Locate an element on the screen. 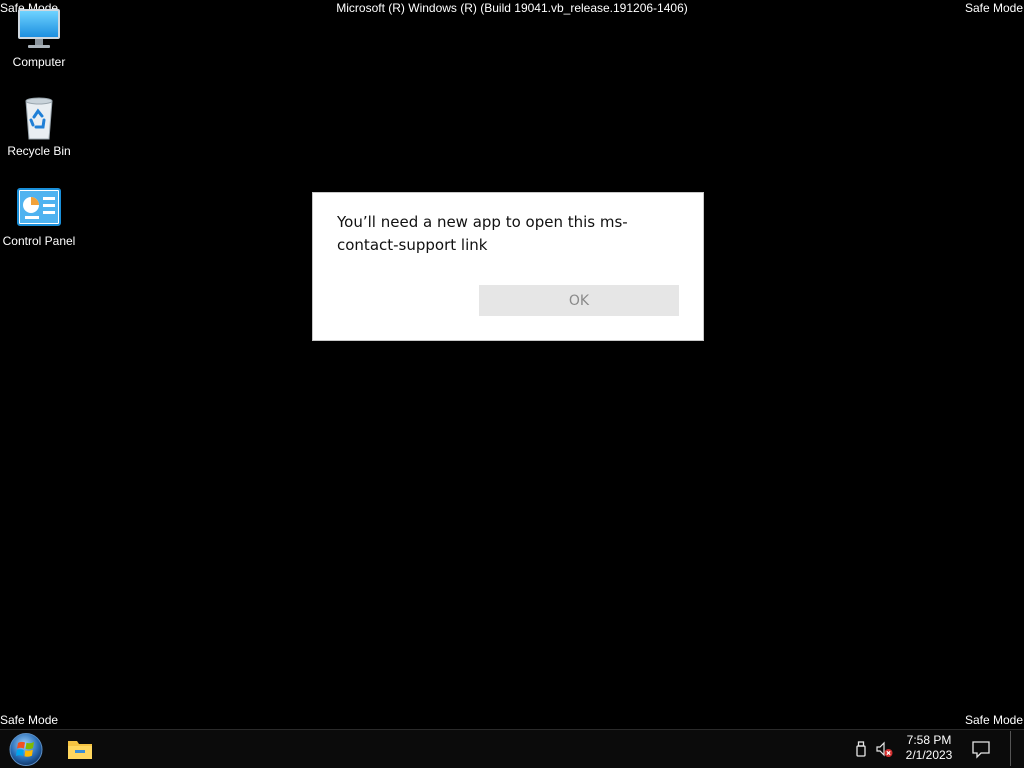 The width and height of the screenshot is (1024, 768). desktop-icon-label: Computer is located at coordinates (39, 62).